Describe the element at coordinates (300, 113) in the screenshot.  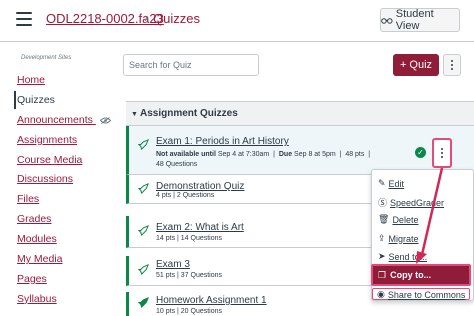
I see `assignment-quizzes-group-header: ▼ Assignment Quizzes` at that location.